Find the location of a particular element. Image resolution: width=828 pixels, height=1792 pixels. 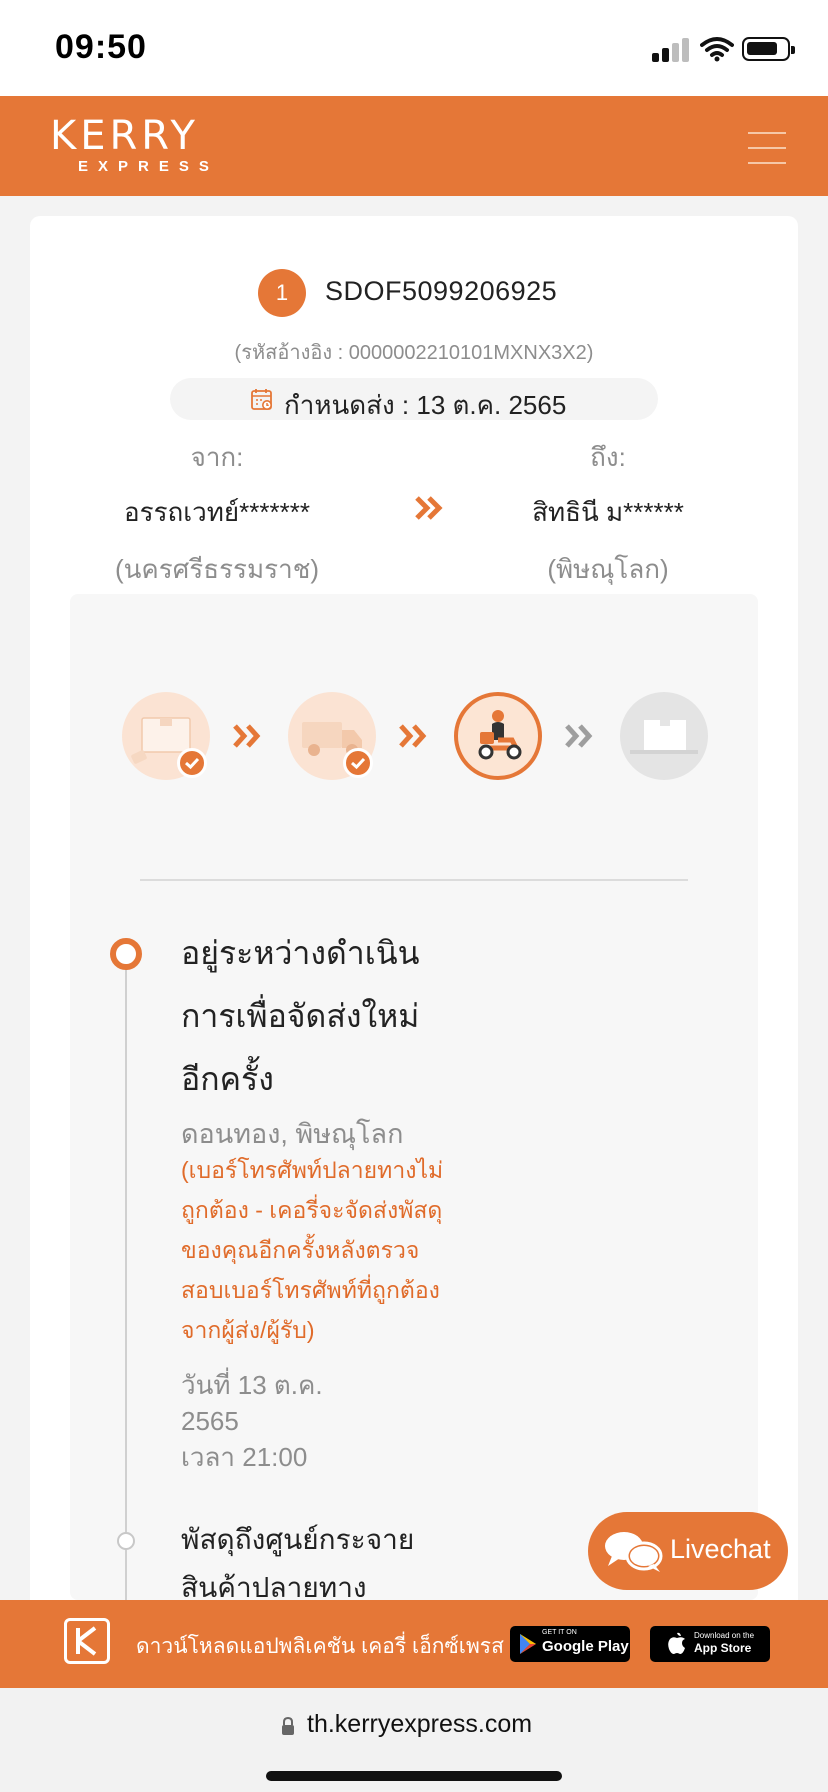

delivery-scooter-icon is located at coordinates (500, 735).